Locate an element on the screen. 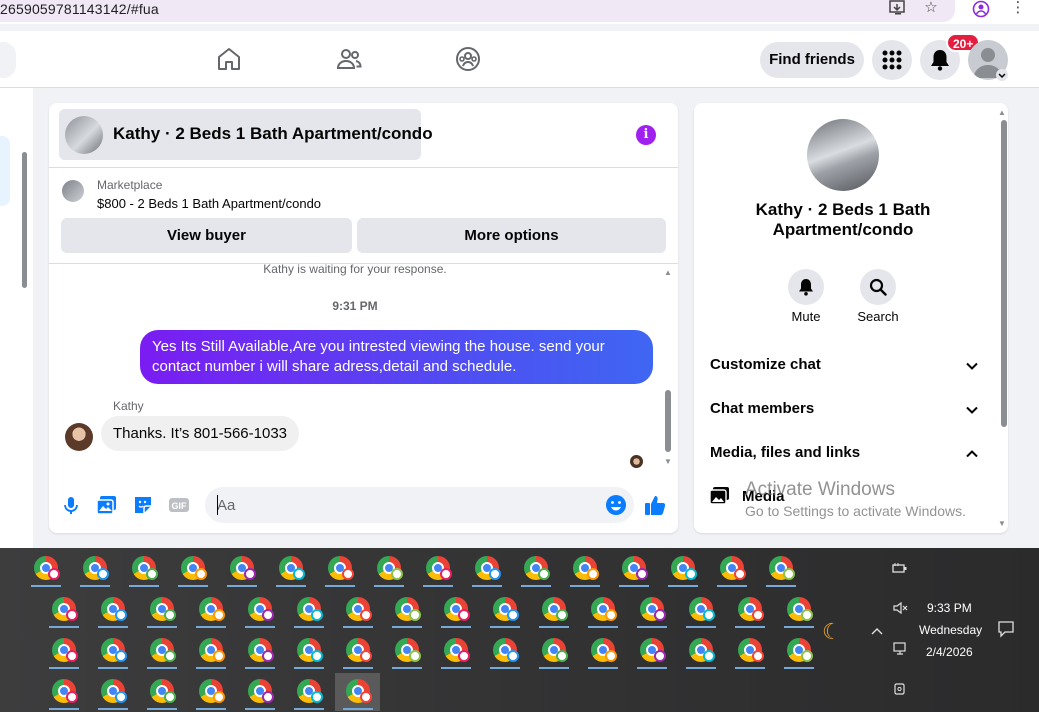  clock-date: 2/4/2026 is located at coordinates (949, 652).